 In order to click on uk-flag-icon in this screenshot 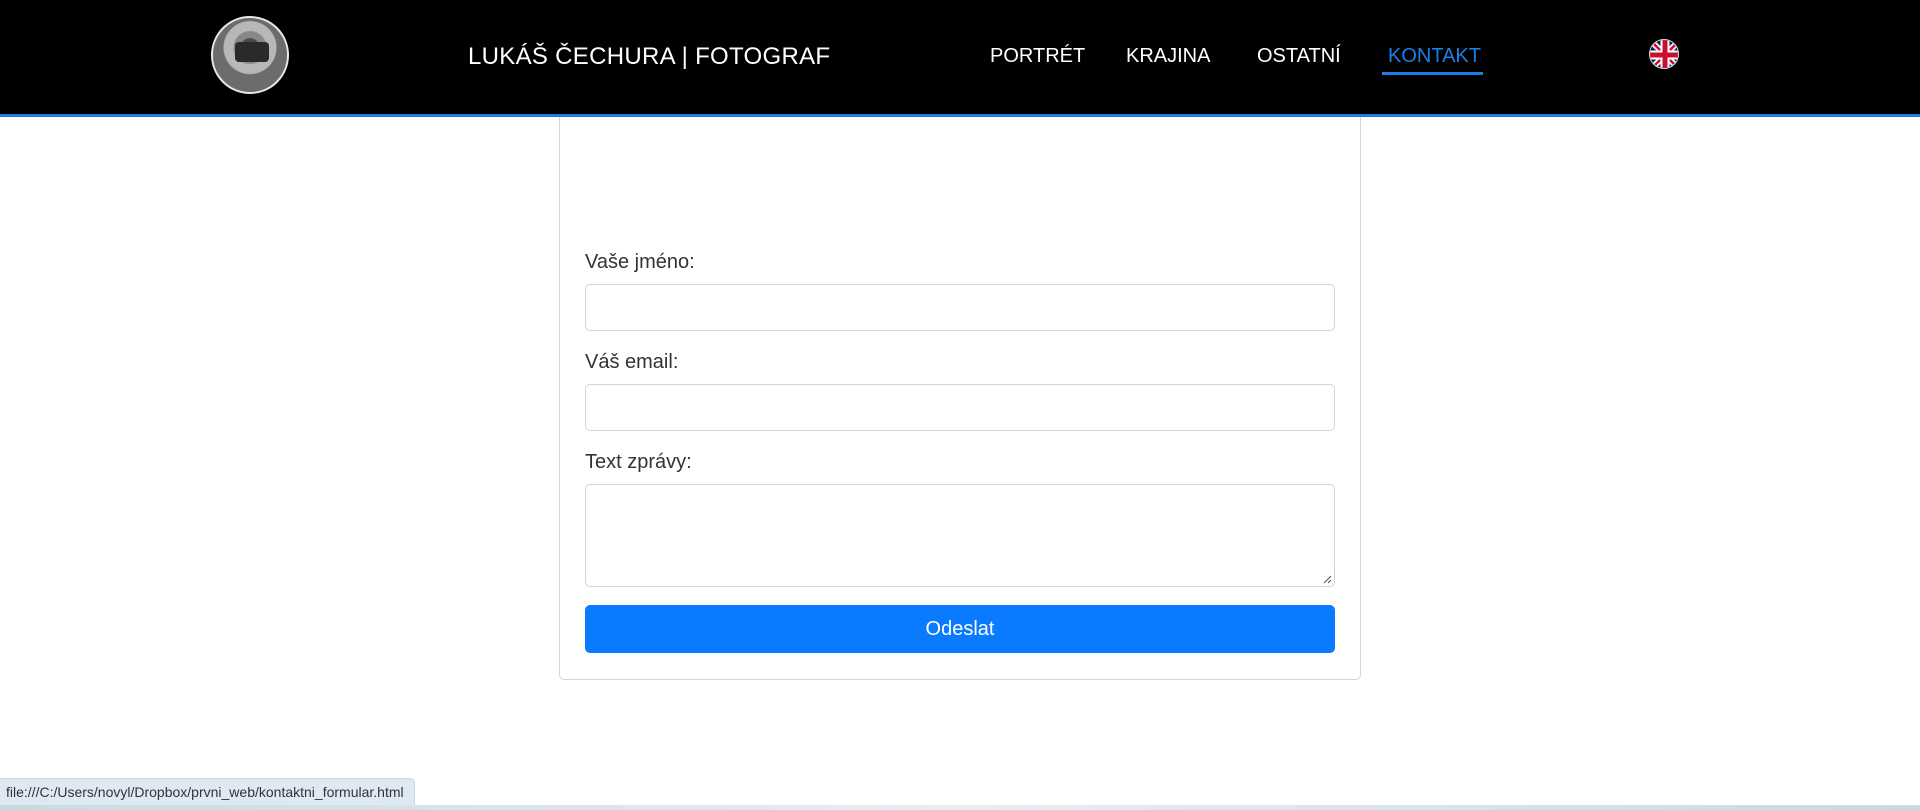, I will do `click(1664, 54)`.